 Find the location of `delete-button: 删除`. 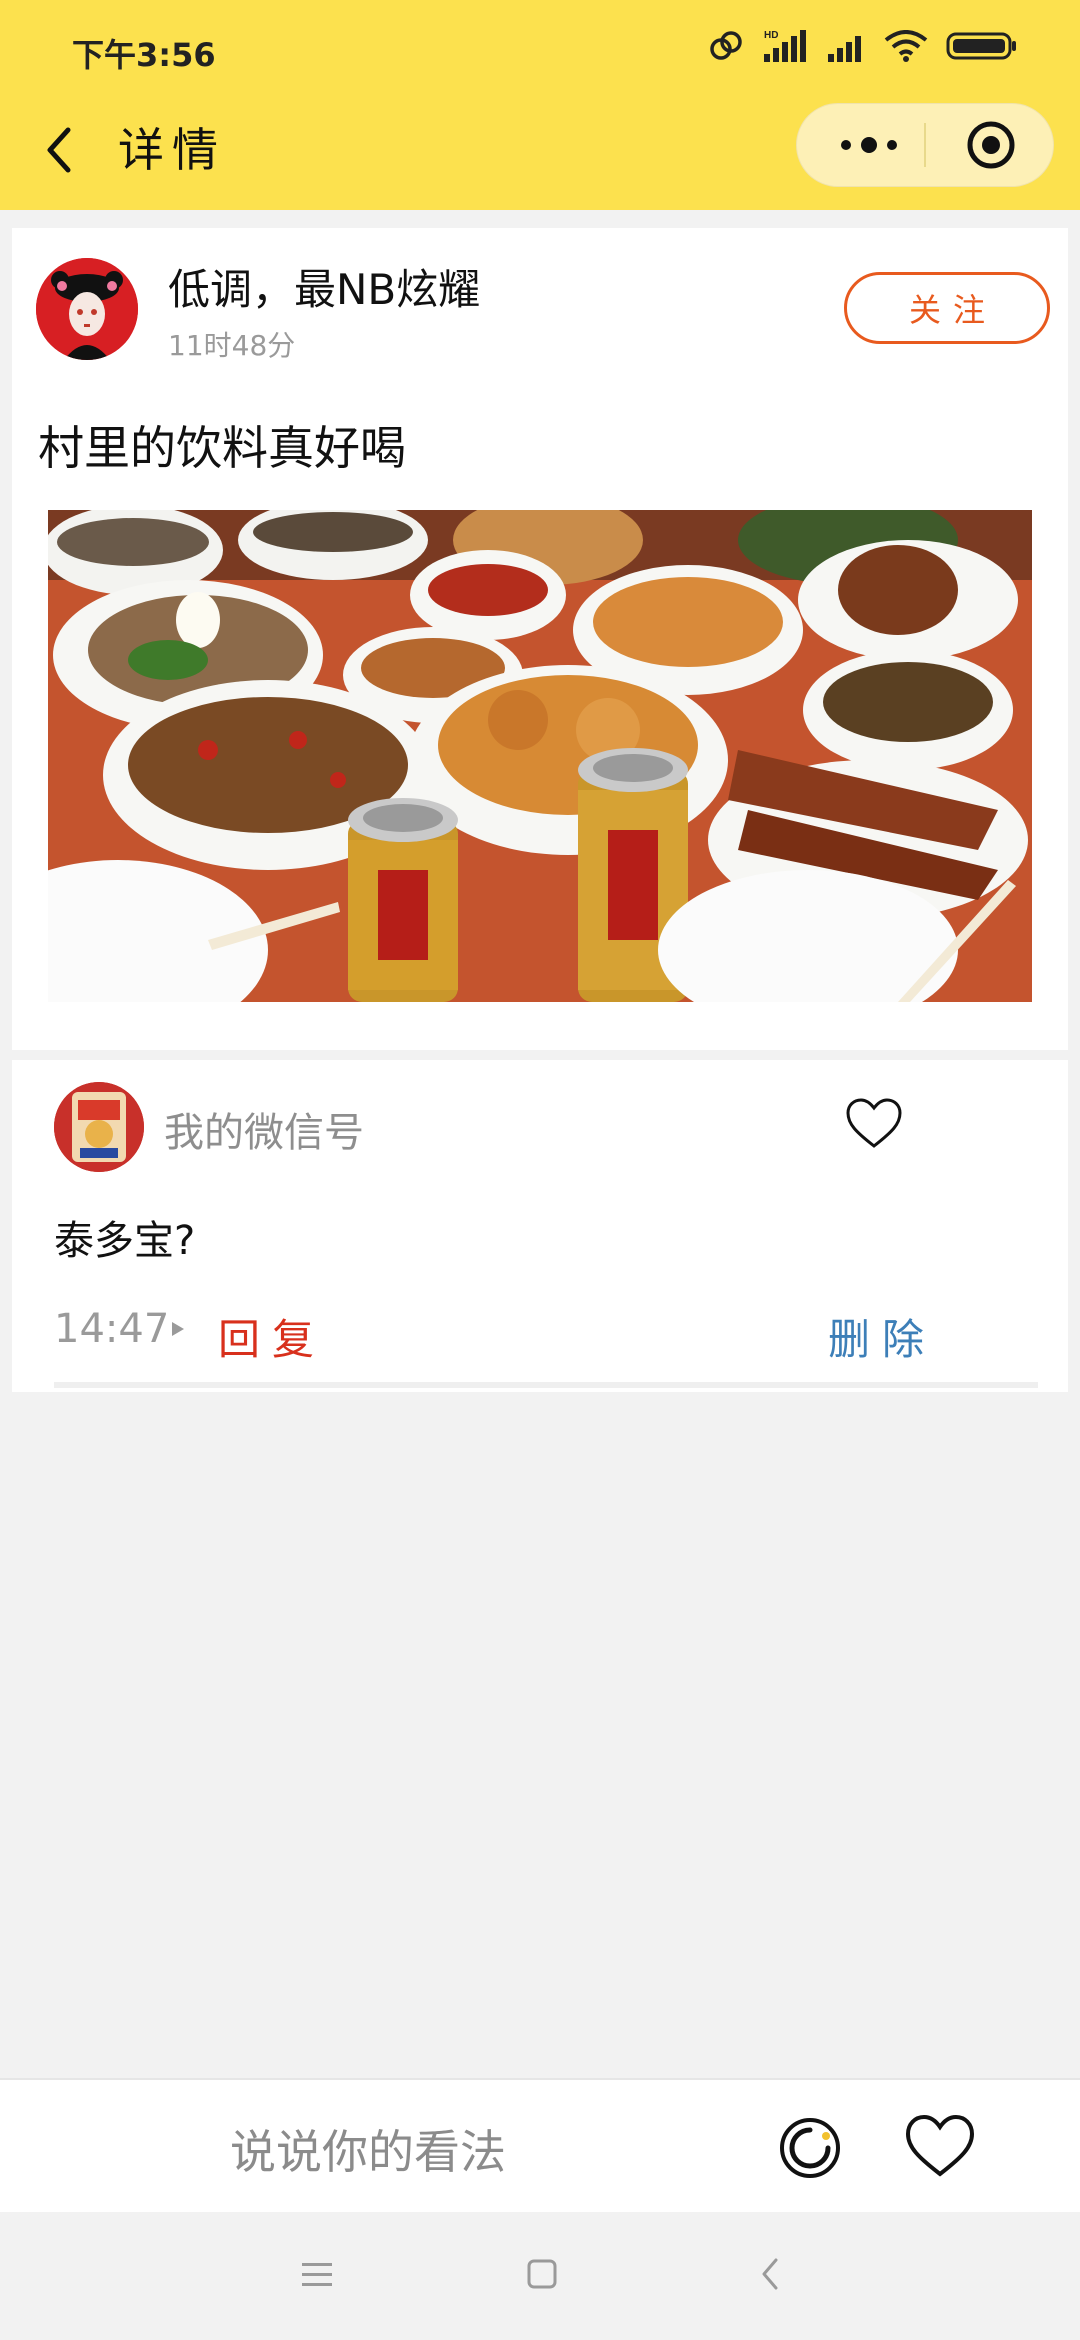

delete-button: 删除 is located at coordinates (882, 1336).